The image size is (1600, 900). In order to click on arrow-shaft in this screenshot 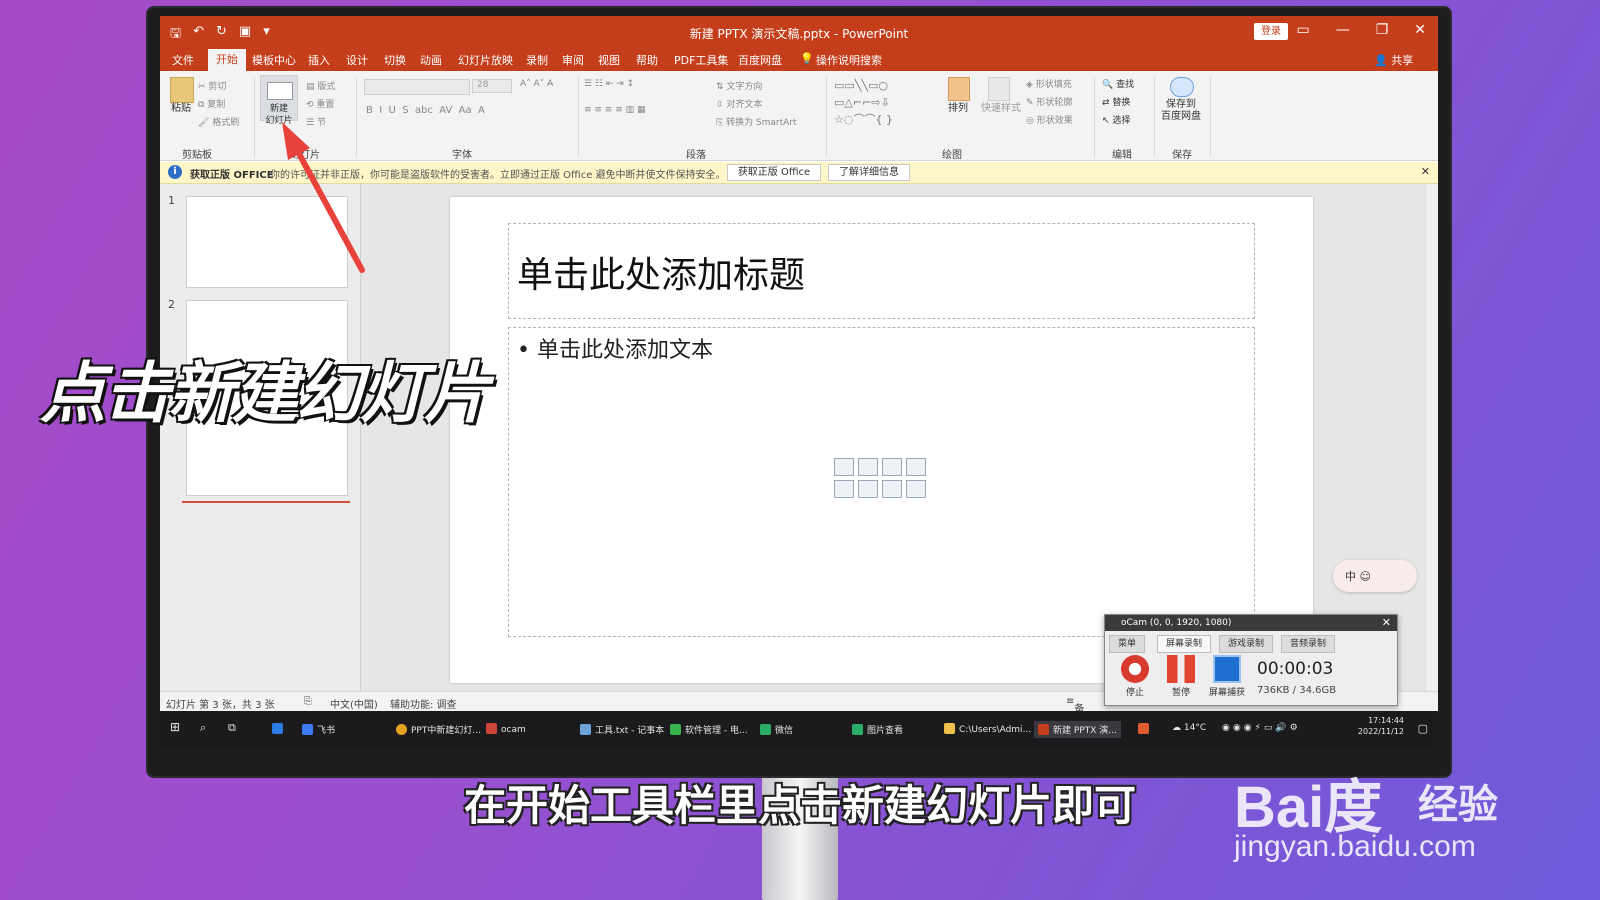, I will do `click(329, 210)`.